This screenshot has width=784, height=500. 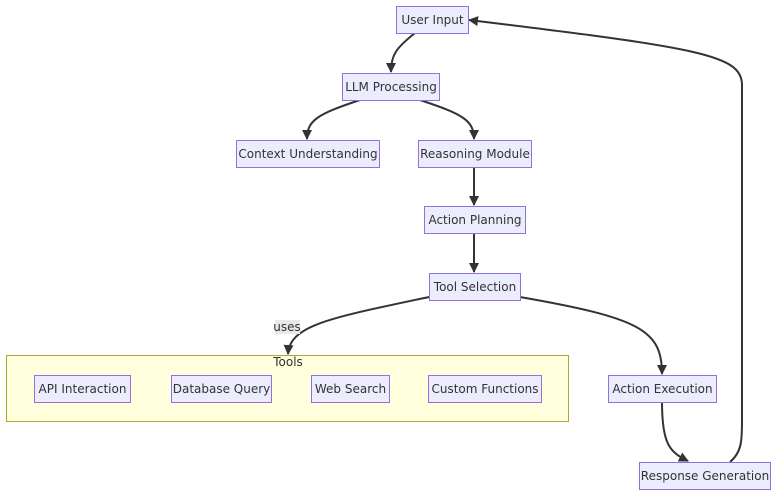 I want to click on node-web-search: Web Search, so click(x=350, y=389).